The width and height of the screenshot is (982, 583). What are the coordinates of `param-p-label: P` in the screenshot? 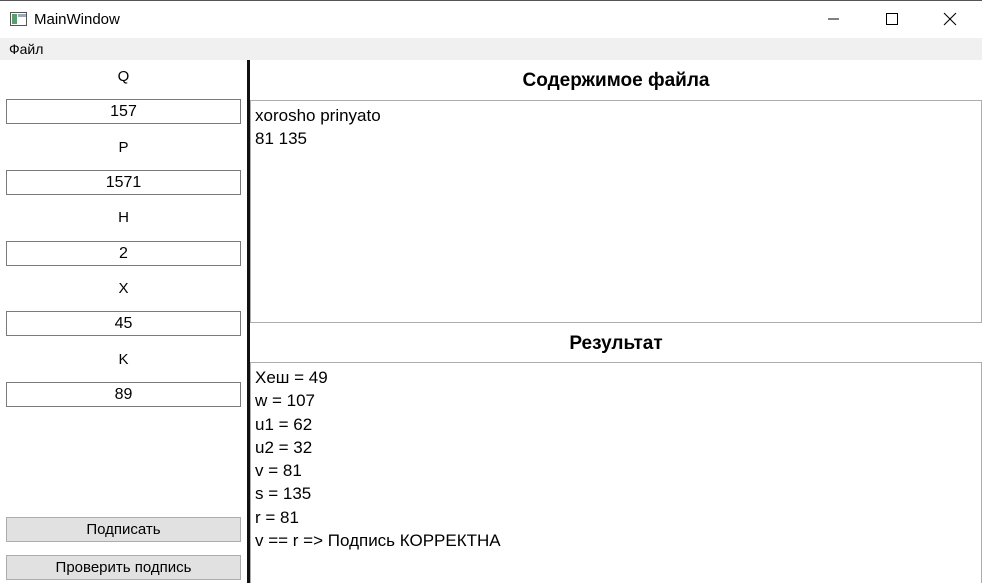 It's located at (123, 147).